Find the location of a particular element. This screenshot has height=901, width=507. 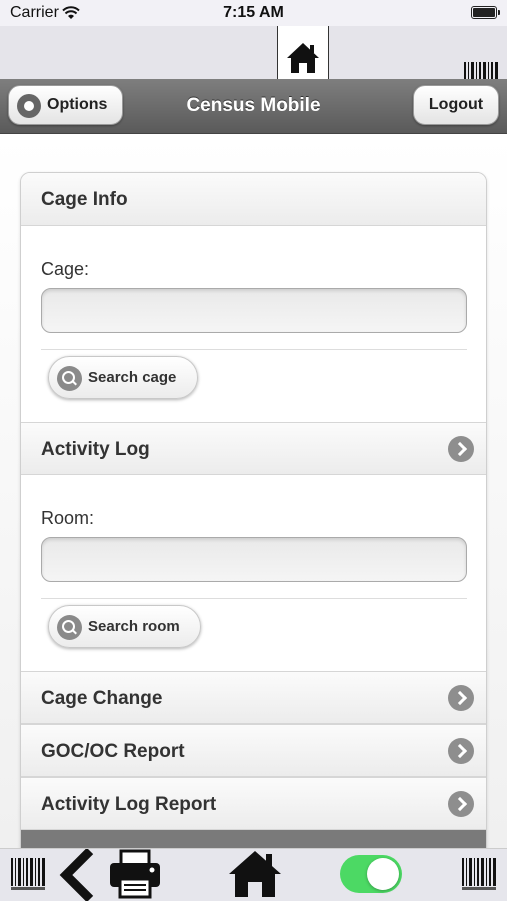

search-room-label: Search room is located at coordinates (134, 626).